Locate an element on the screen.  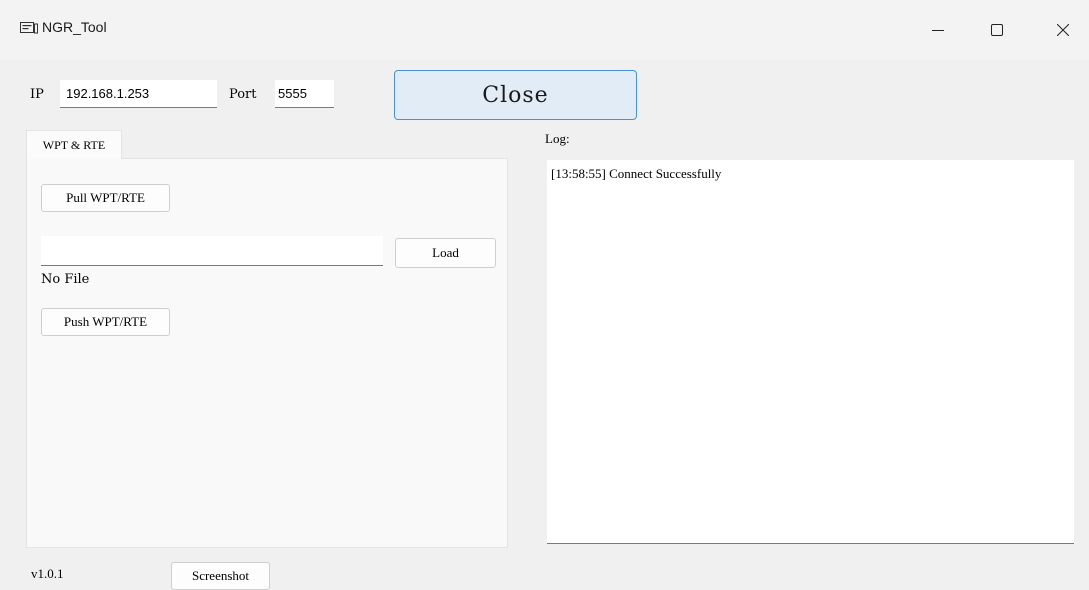
load-button: Load is located at coordinates (445, 253).